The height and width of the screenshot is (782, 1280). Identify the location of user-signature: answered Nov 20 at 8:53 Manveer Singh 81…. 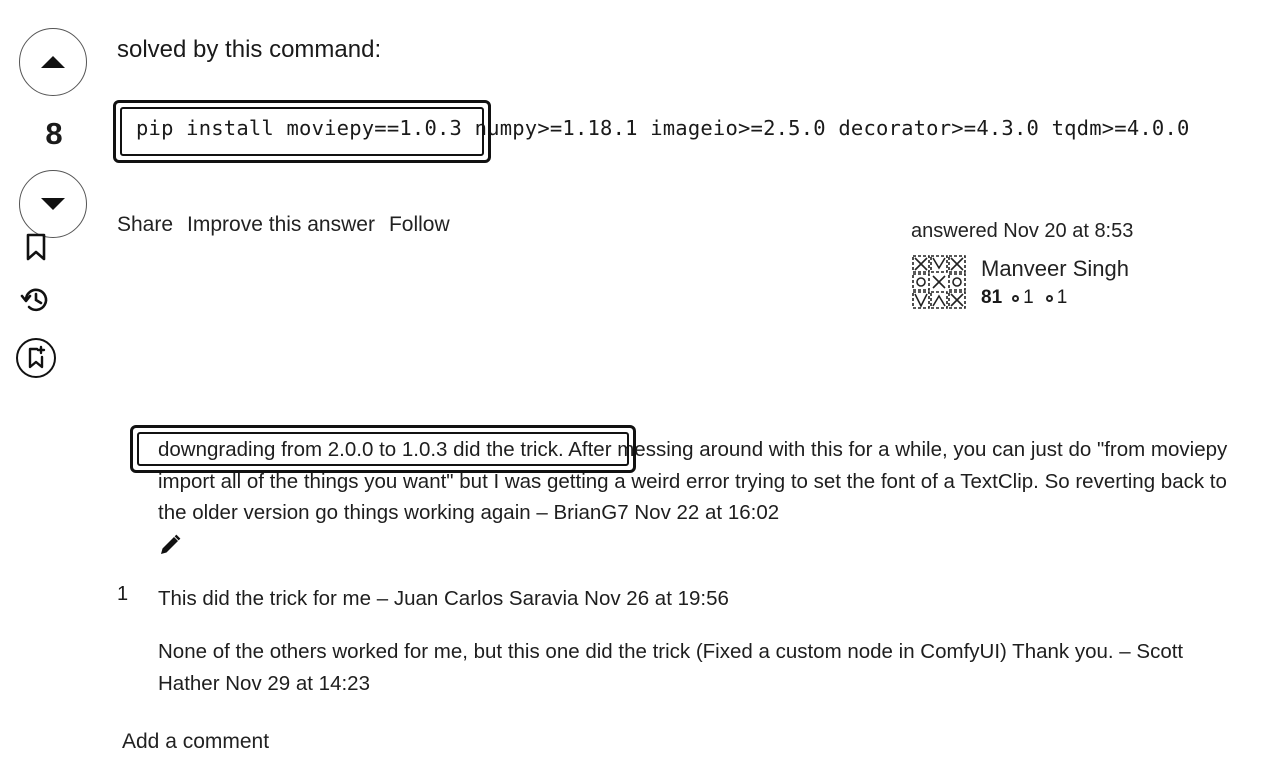
(1022, 264).